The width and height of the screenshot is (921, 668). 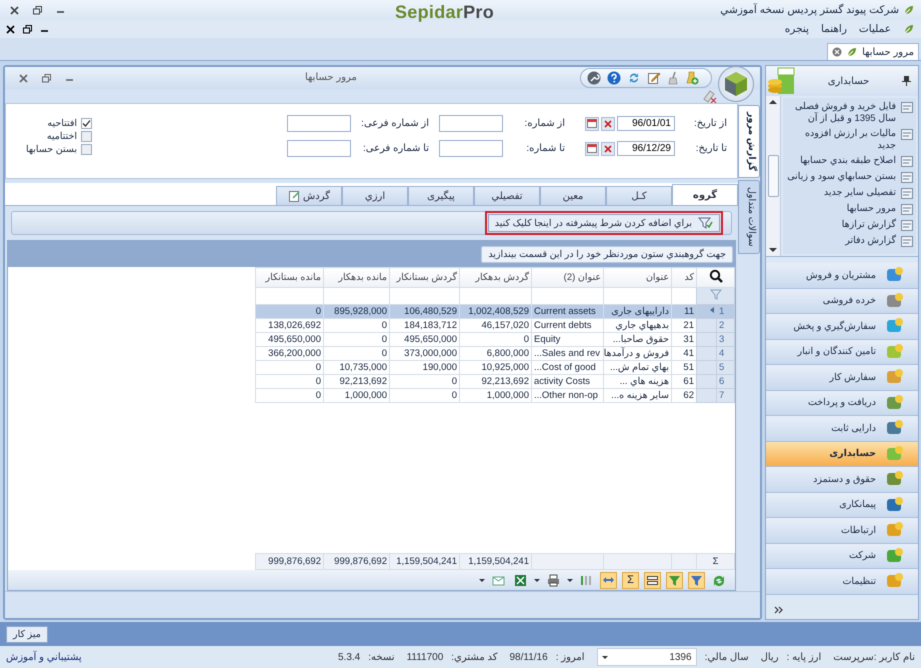 What do you see at coordinates (604, 223) in the screenshot?
I see `add-condition-button: براي اضافه کردن شرط پیشرفته در اینجا کلیک کنید` at bounding box center [604, 223].